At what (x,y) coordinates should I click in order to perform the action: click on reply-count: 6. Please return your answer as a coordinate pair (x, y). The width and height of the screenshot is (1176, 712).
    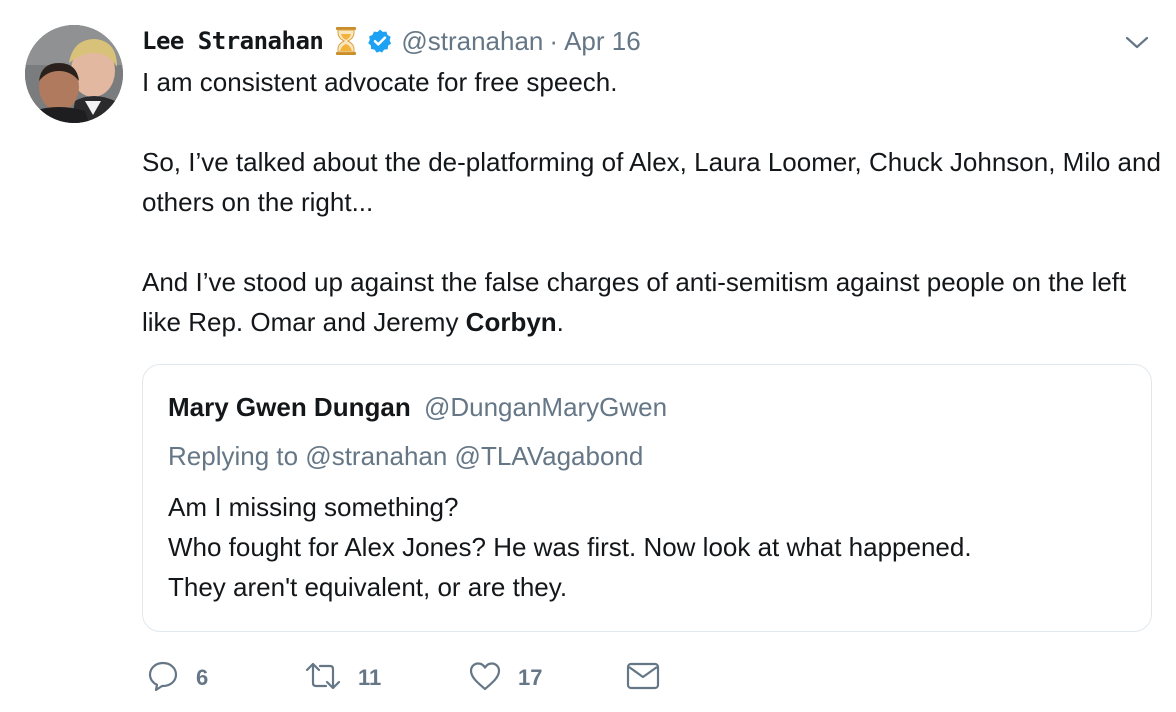
    Looking at the image, I should click on (202, 677).